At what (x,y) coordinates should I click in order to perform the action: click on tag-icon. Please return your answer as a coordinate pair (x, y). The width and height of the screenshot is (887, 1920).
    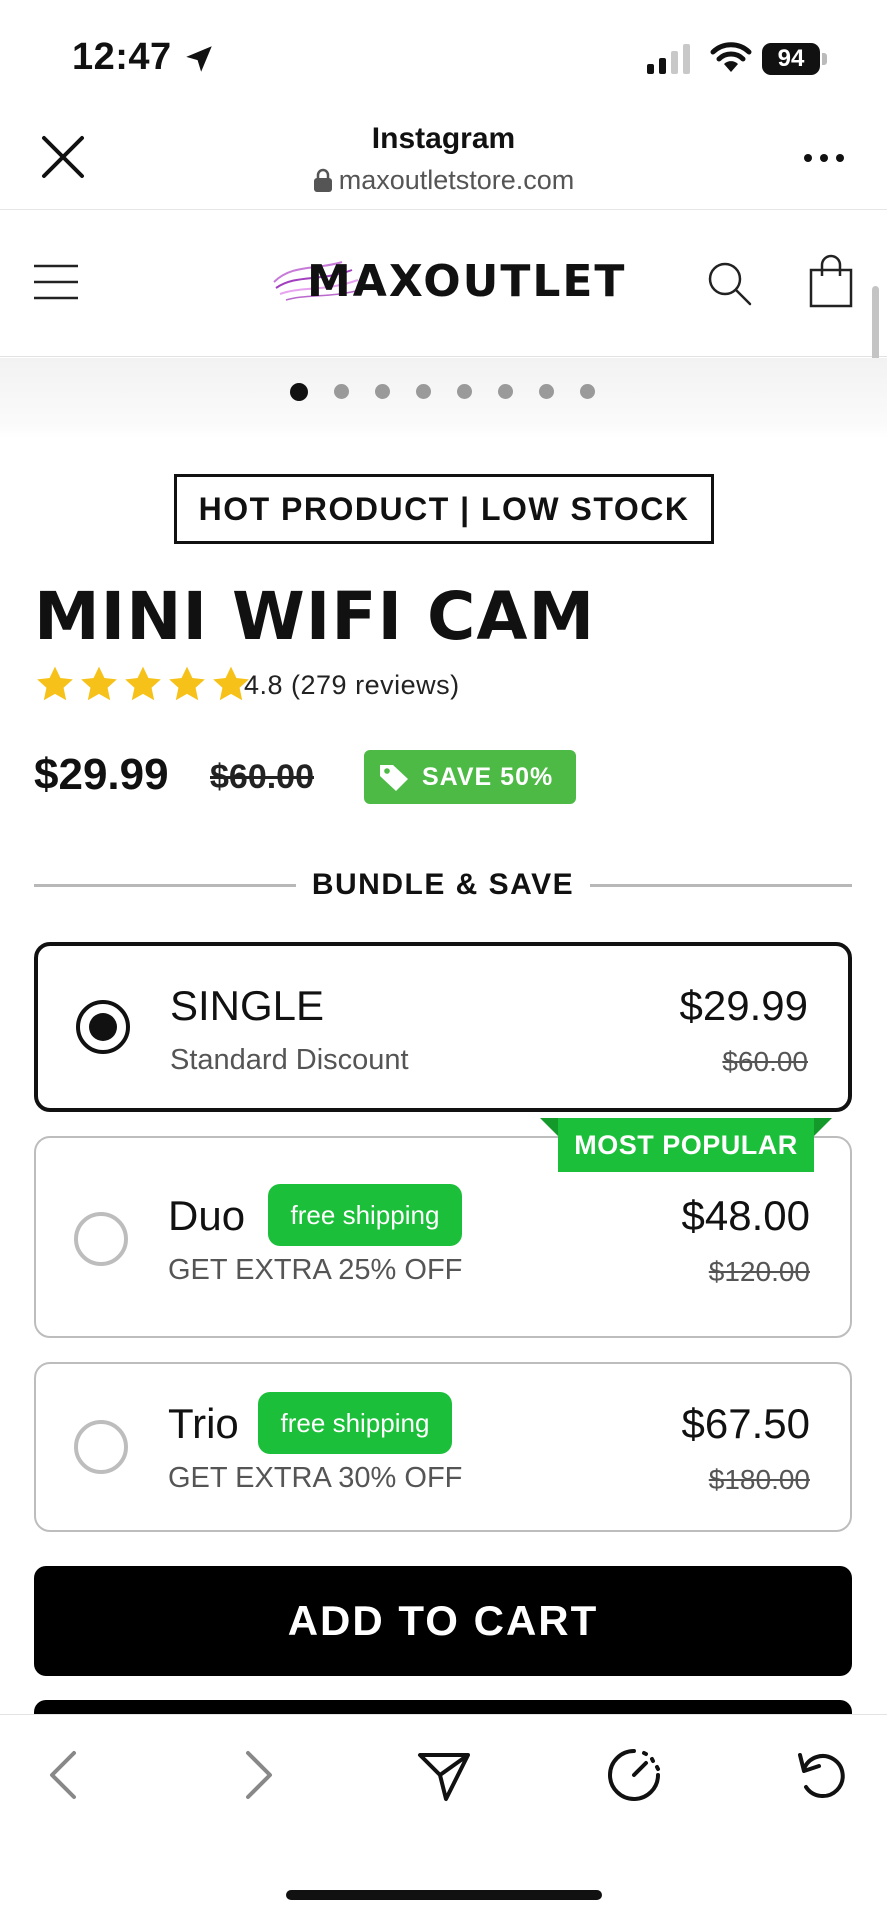
    Looking at the image, I should click on (394, 778).